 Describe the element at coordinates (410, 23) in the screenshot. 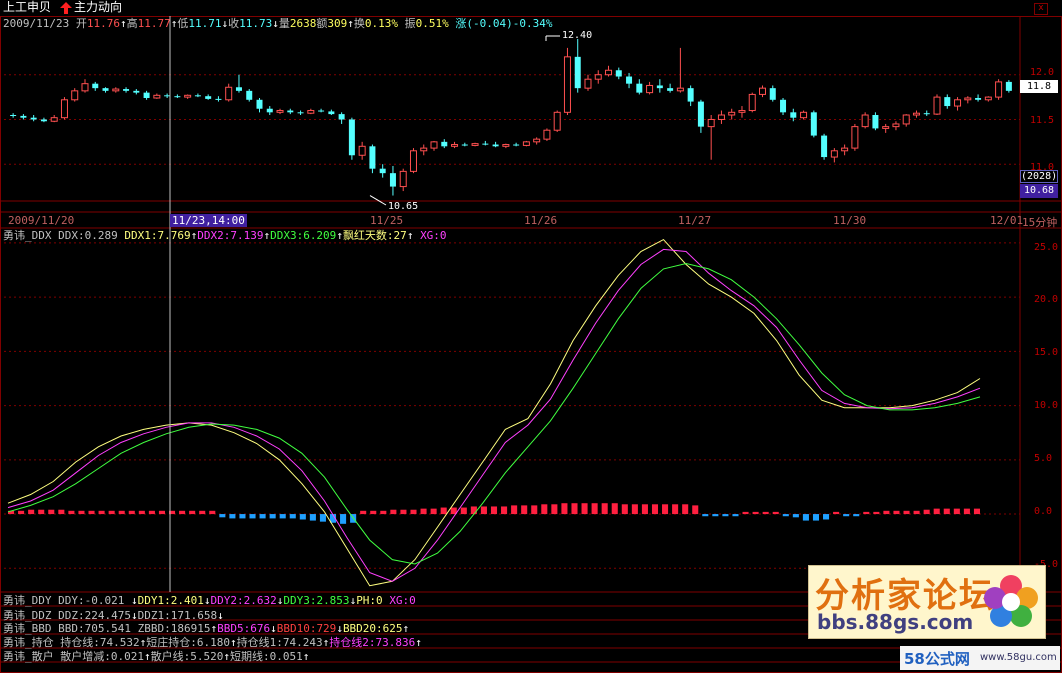

I see `quote-amp-label: 振` at that location.